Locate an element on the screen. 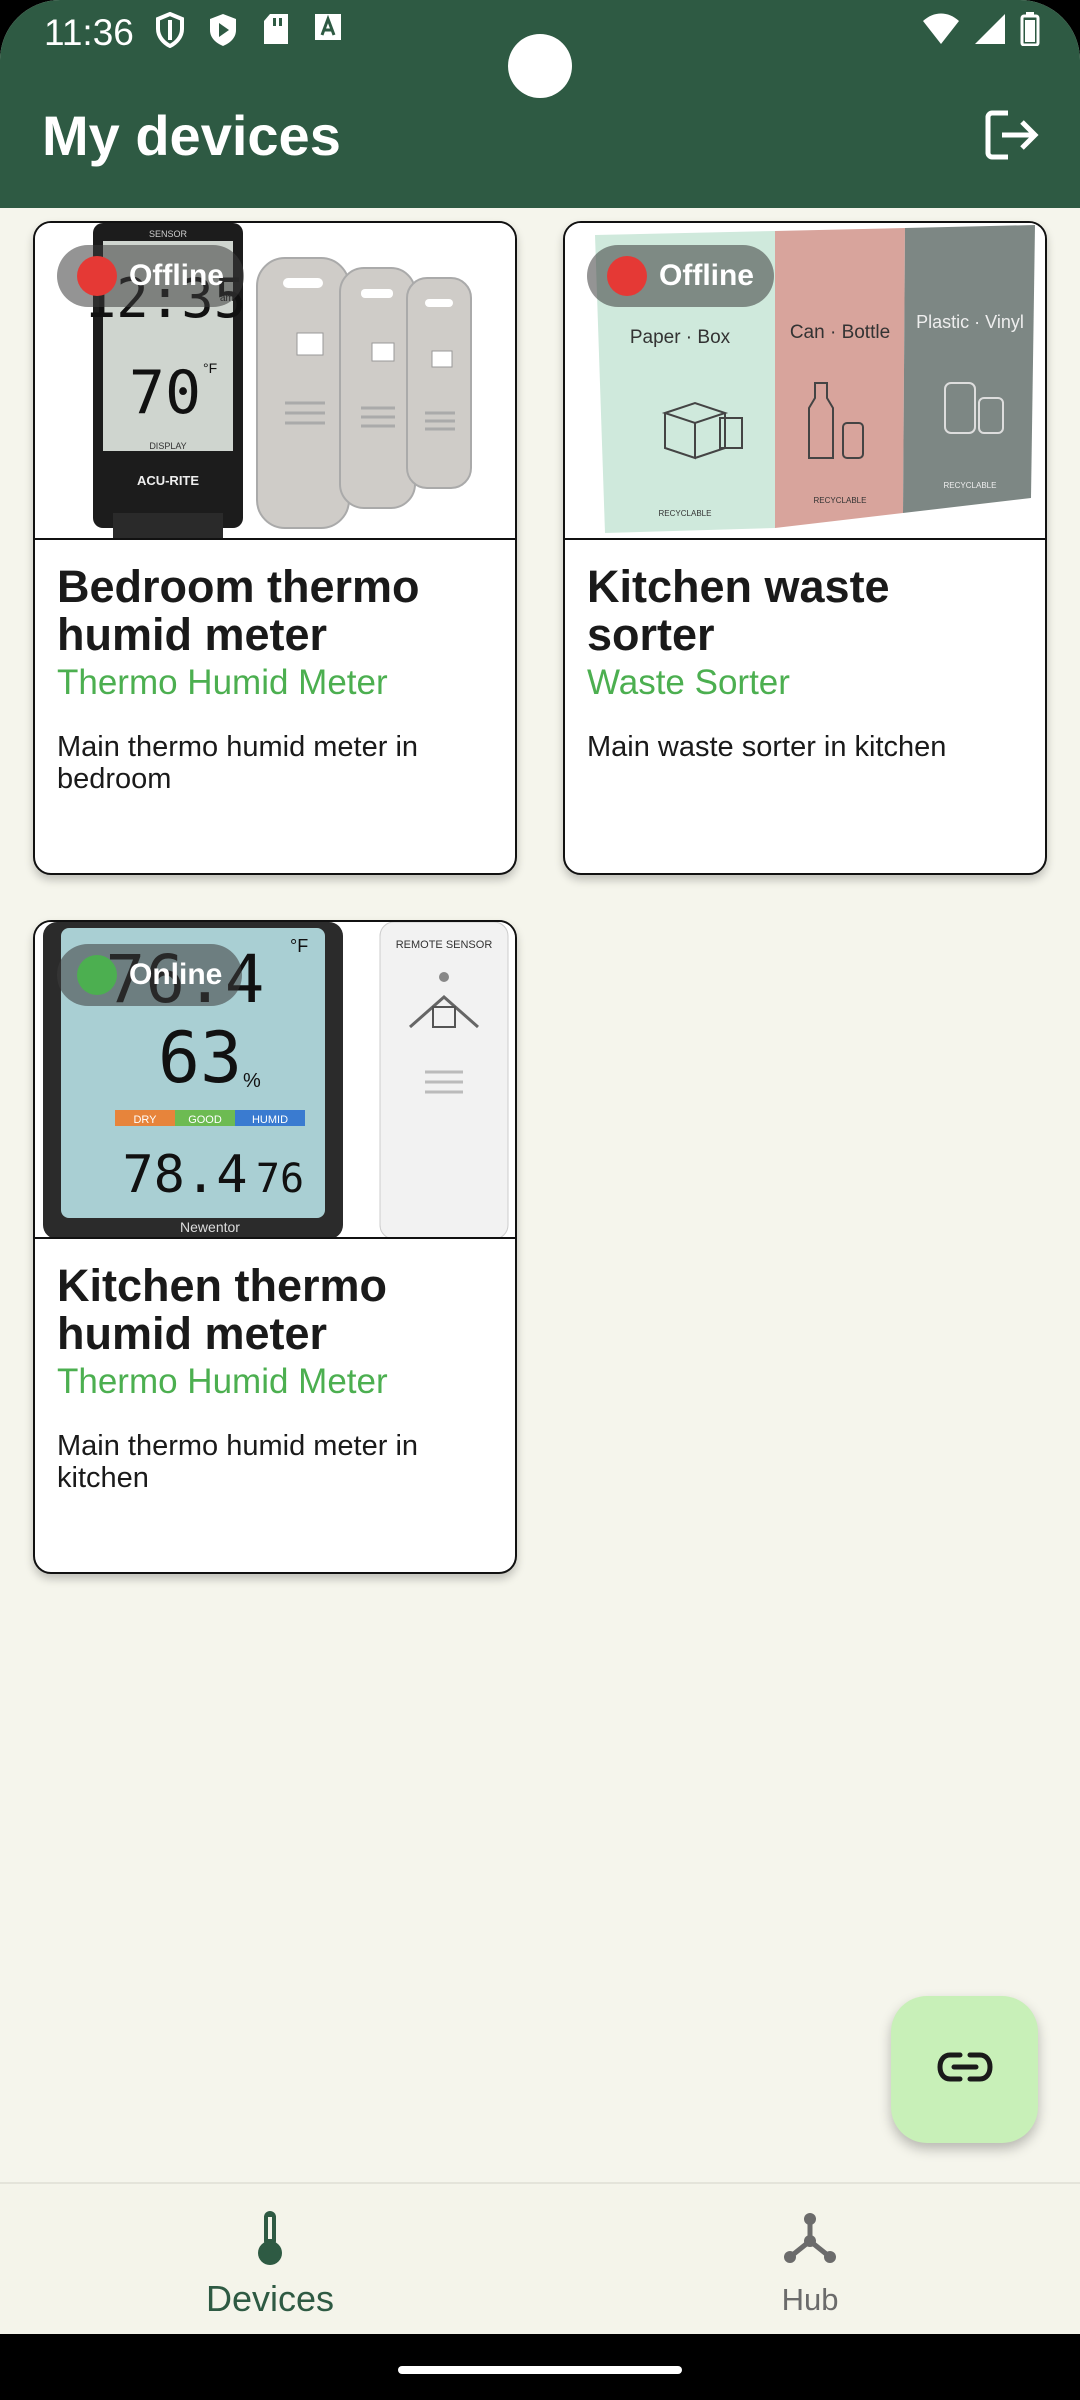 The image size is (1080, 2400). page-title: My devices is located at coordinates (191, 135).